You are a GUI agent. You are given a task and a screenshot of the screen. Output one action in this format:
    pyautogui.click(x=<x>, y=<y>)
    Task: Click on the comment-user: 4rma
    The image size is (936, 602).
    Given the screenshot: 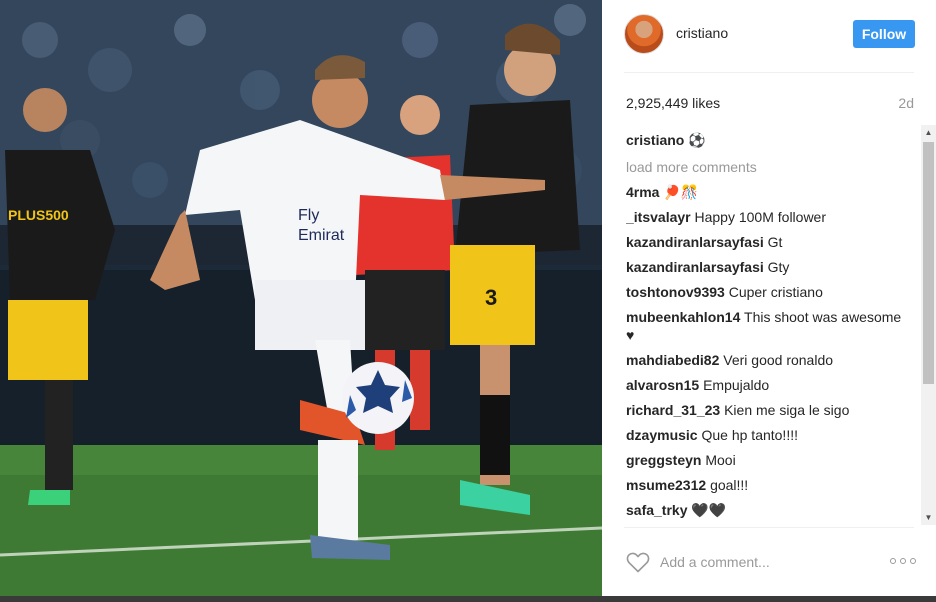 What is the action you would take?
    pyautogui.click(x=642, y=192)
    